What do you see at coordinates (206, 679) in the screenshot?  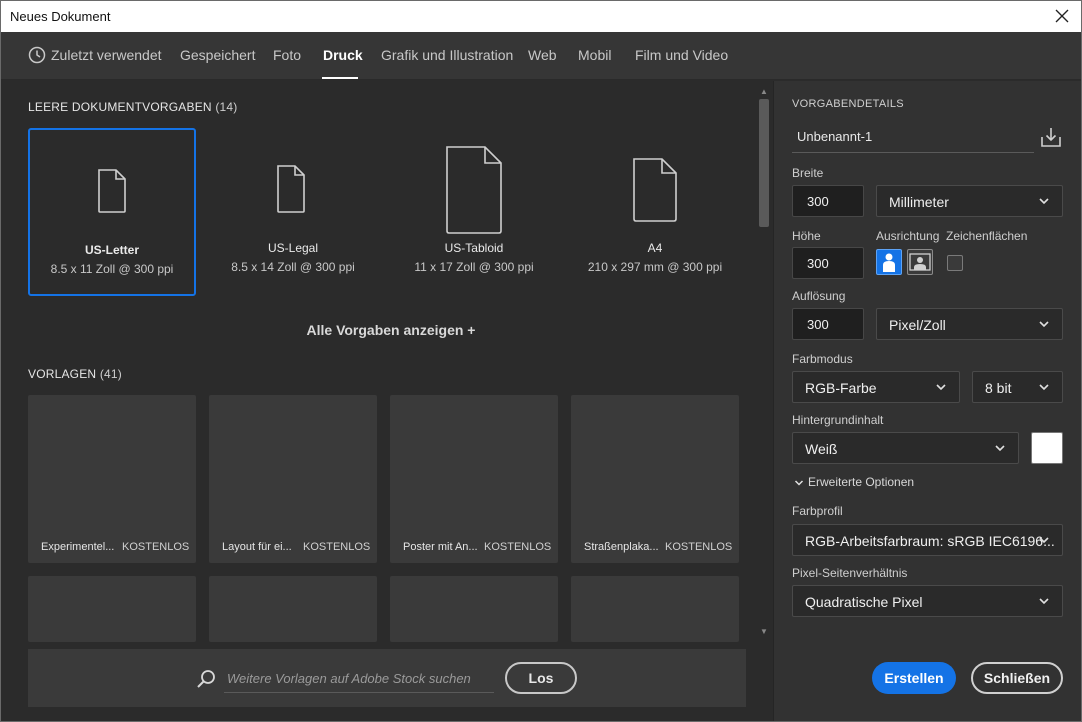 I see `search-icon` at bounding box center [206, 679].